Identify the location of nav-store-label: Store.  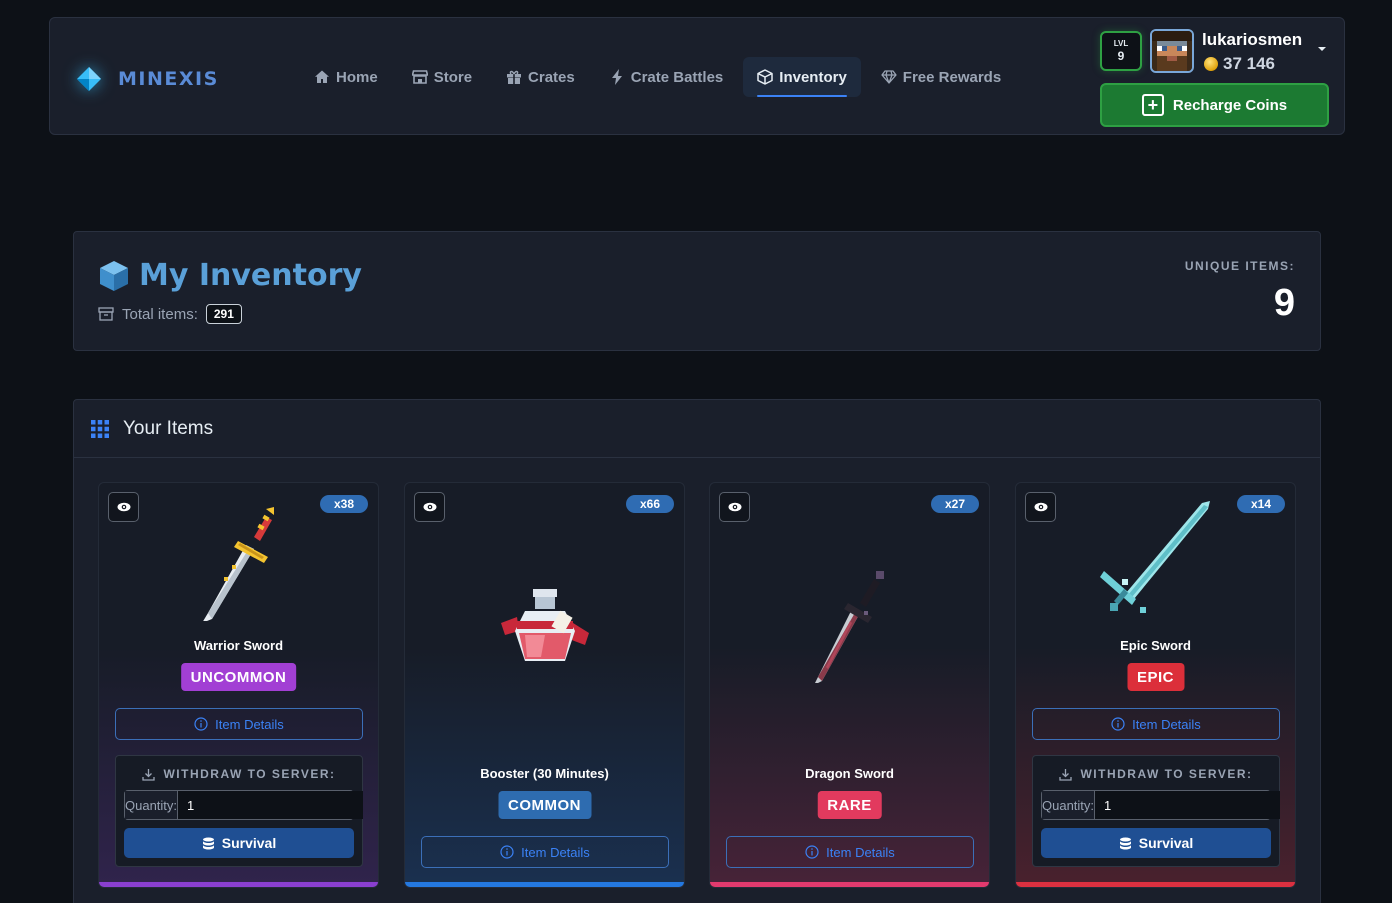
(453, 77).